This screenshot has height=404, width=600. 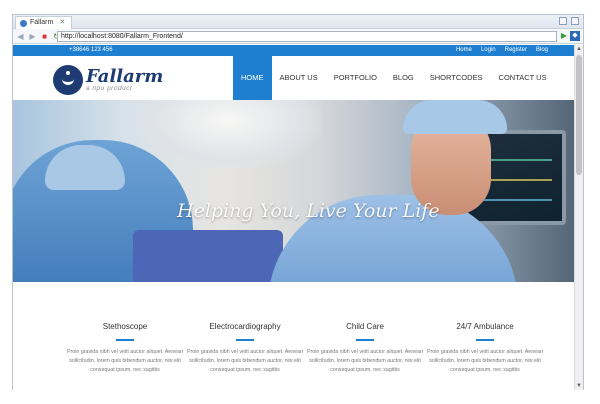 I want to click on minimize-button, so click(x=563, y=21).